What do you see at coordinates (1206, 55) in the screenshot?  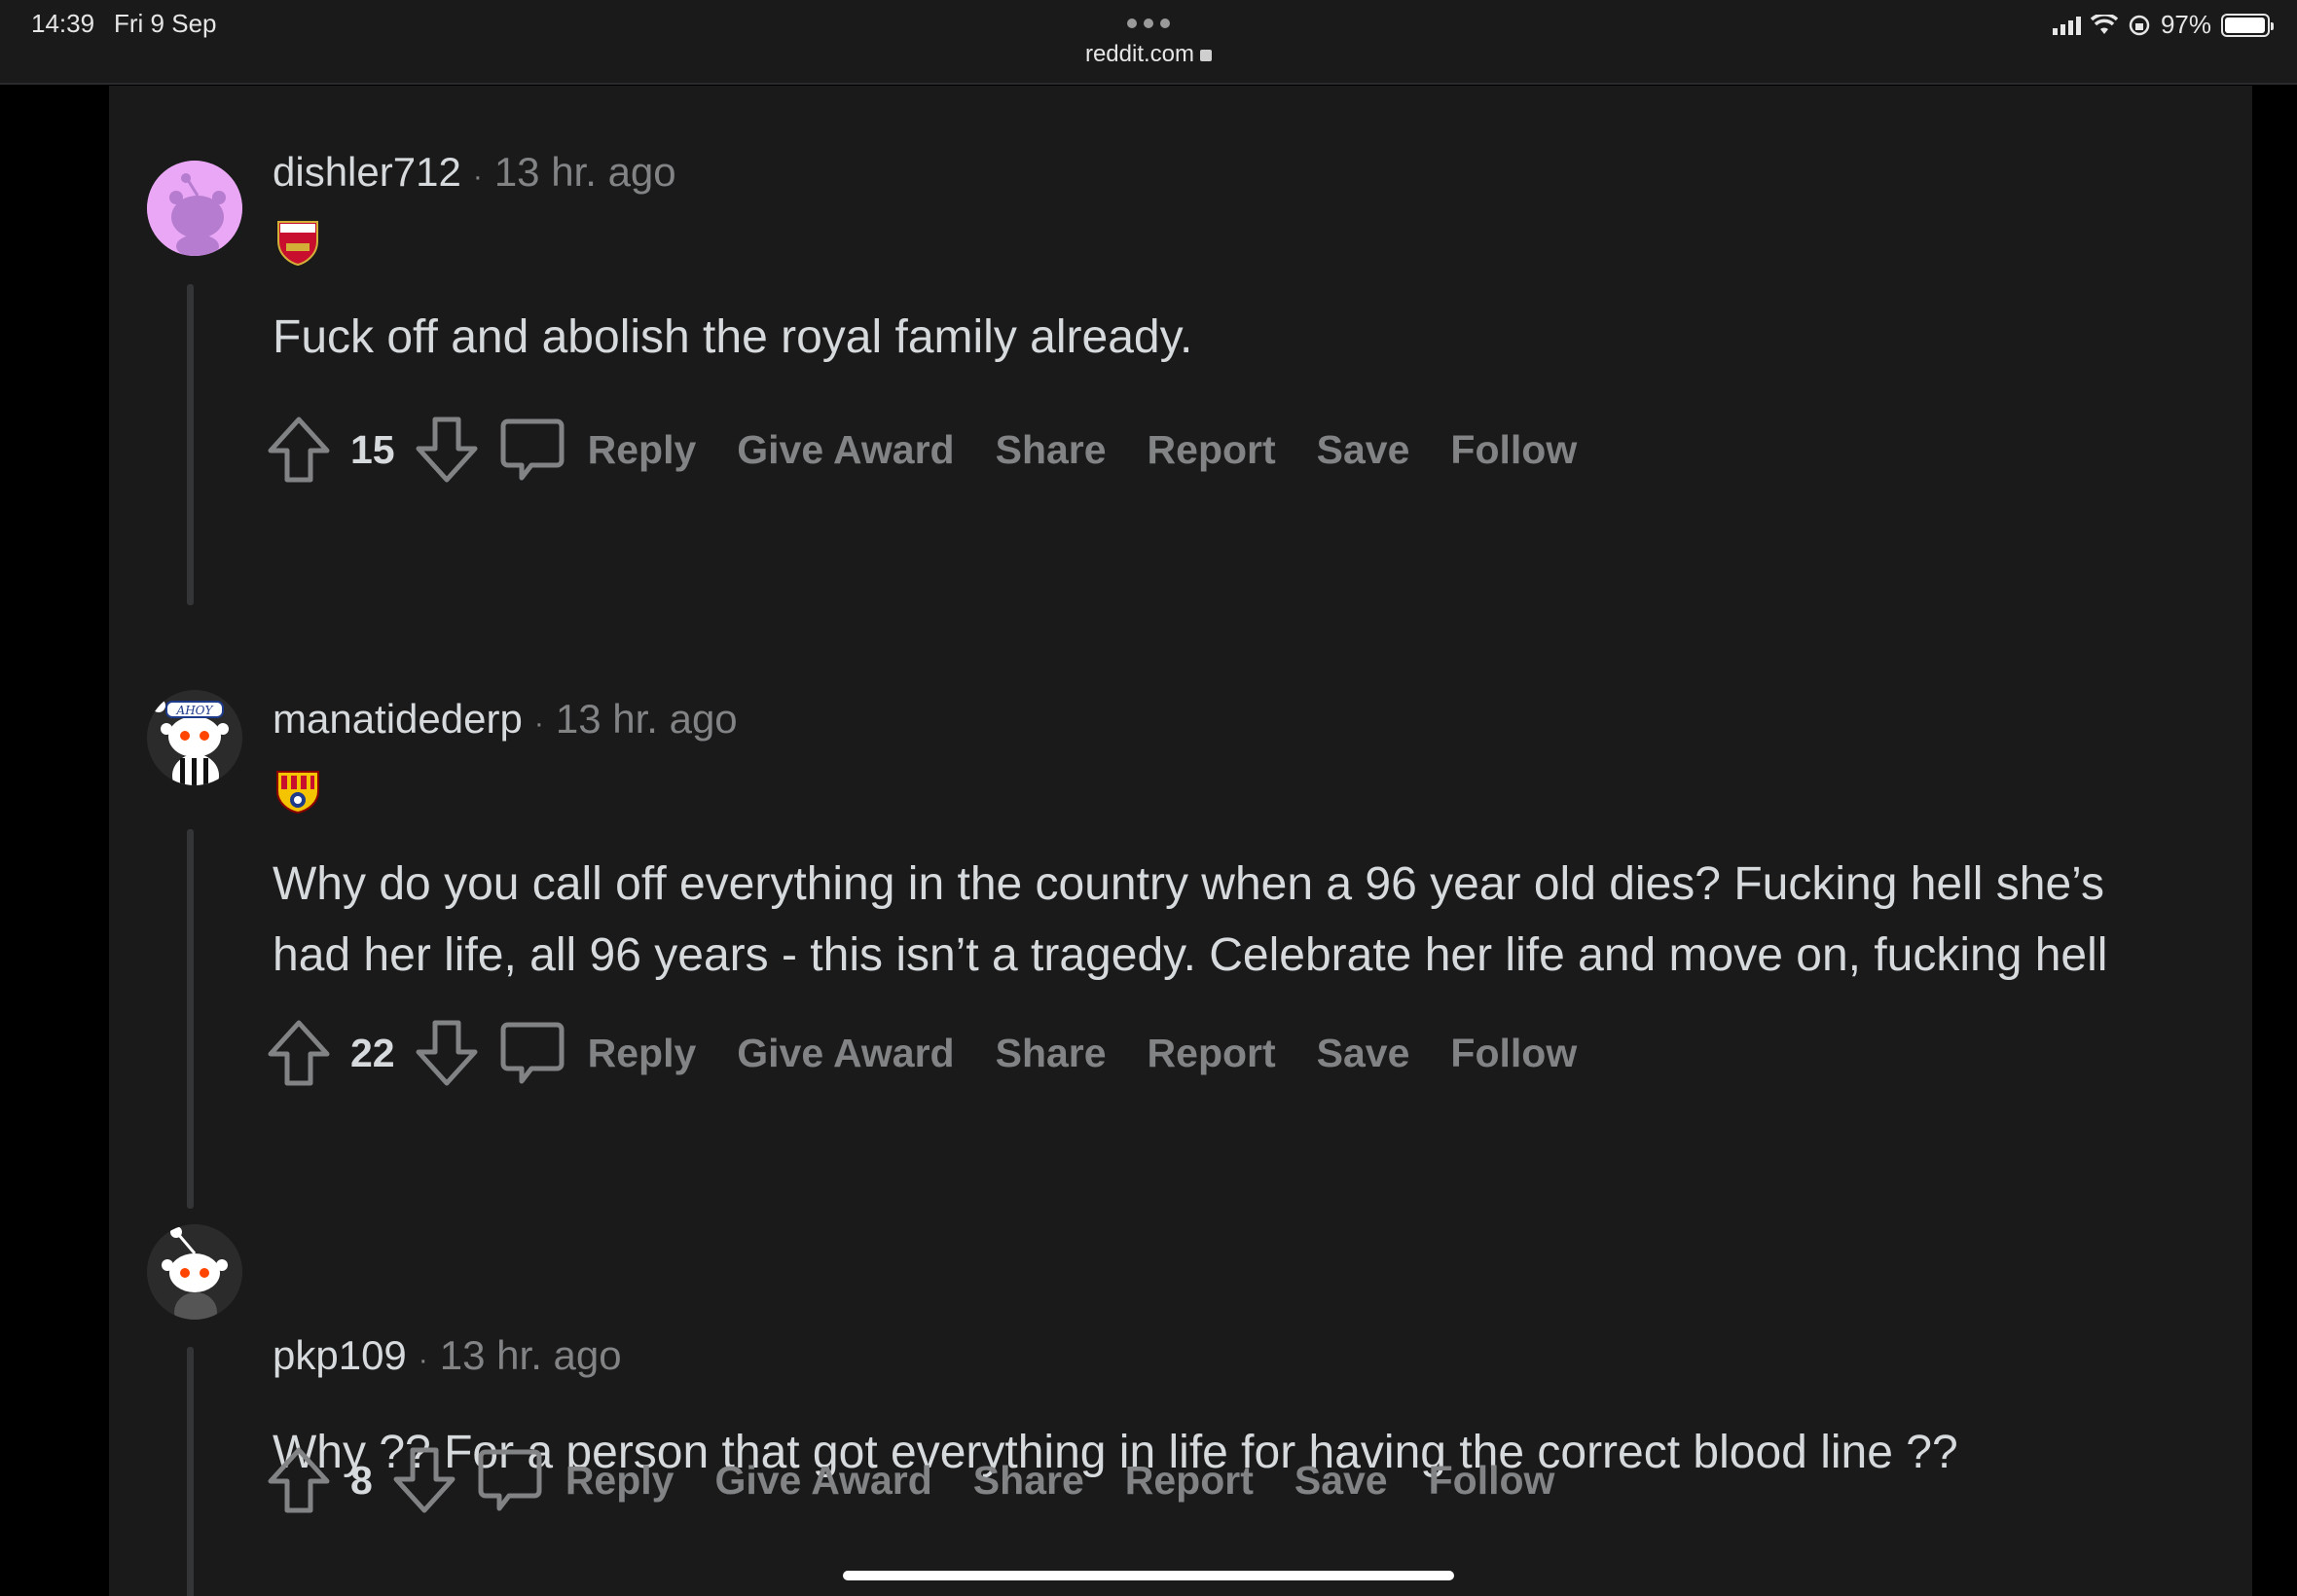 I see `lock-icon` at bounding box center [1206, 55].